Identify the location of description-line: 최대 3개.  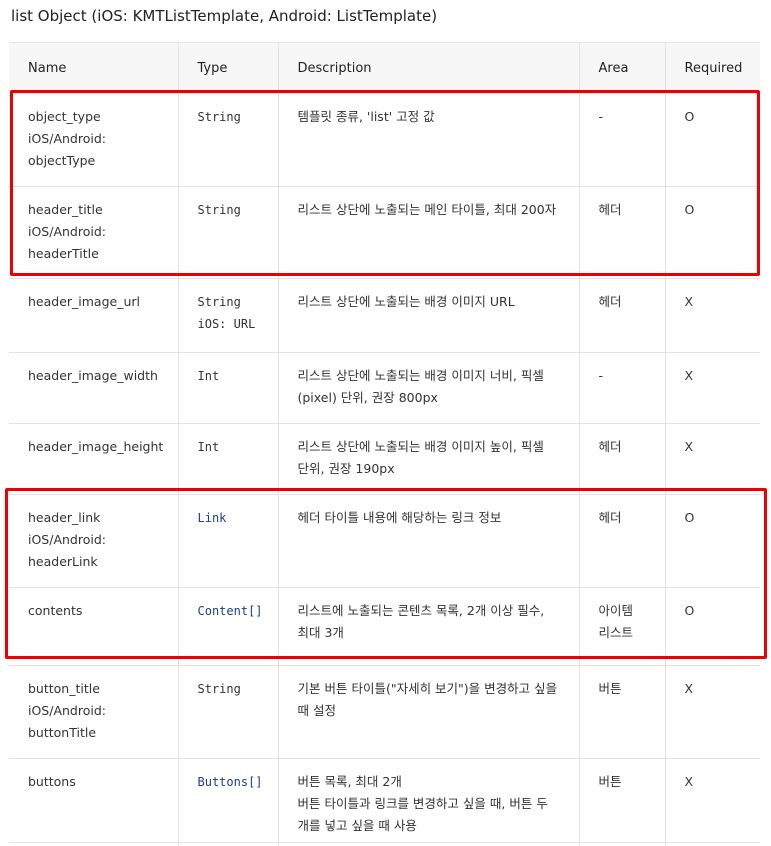
(320, 632).